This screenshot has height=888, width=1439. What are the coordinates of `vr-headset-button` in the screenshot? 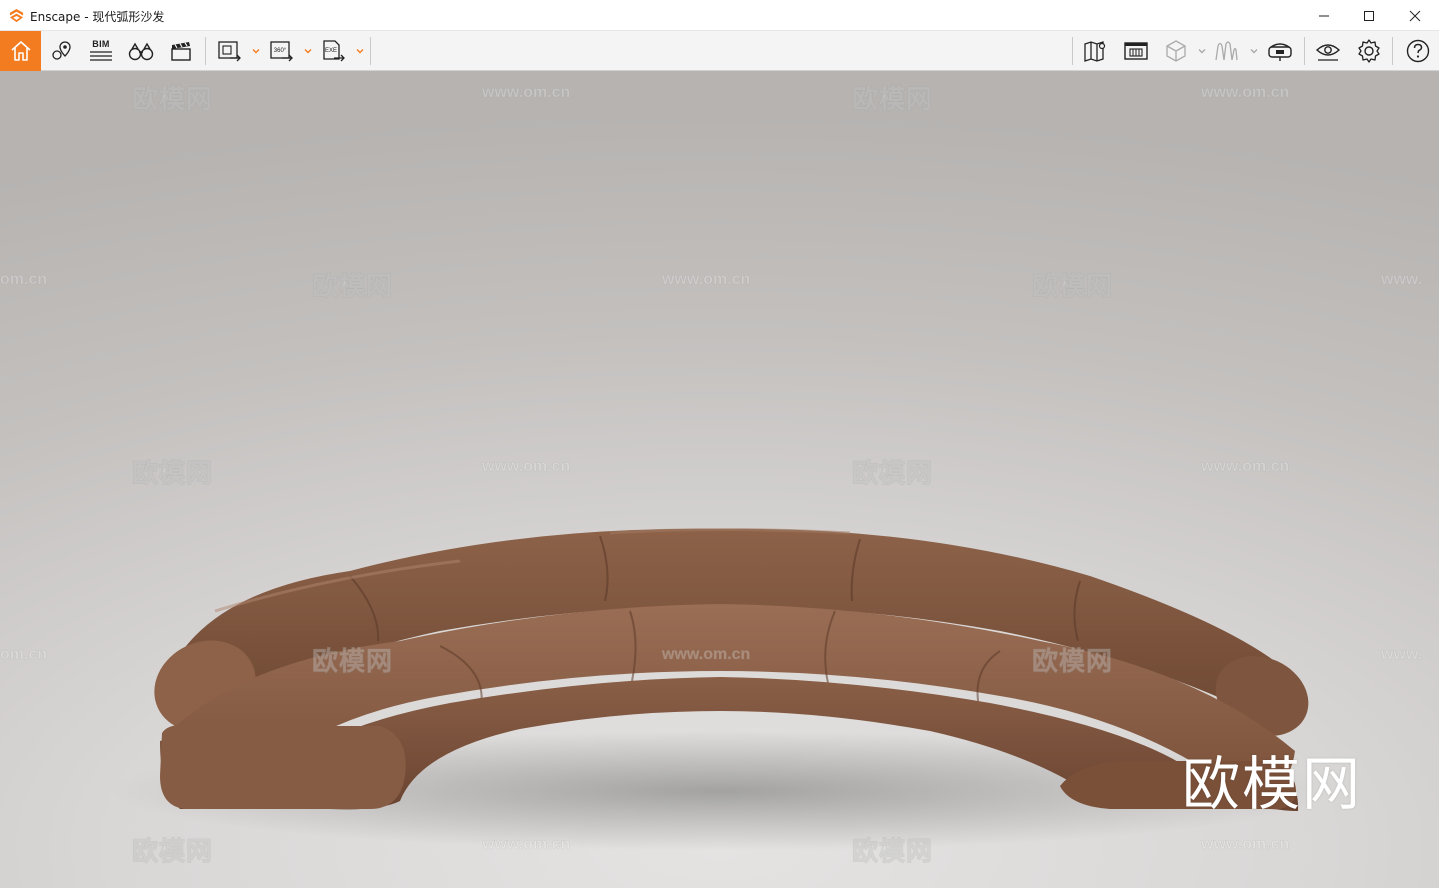 It's located at (1280, 51).